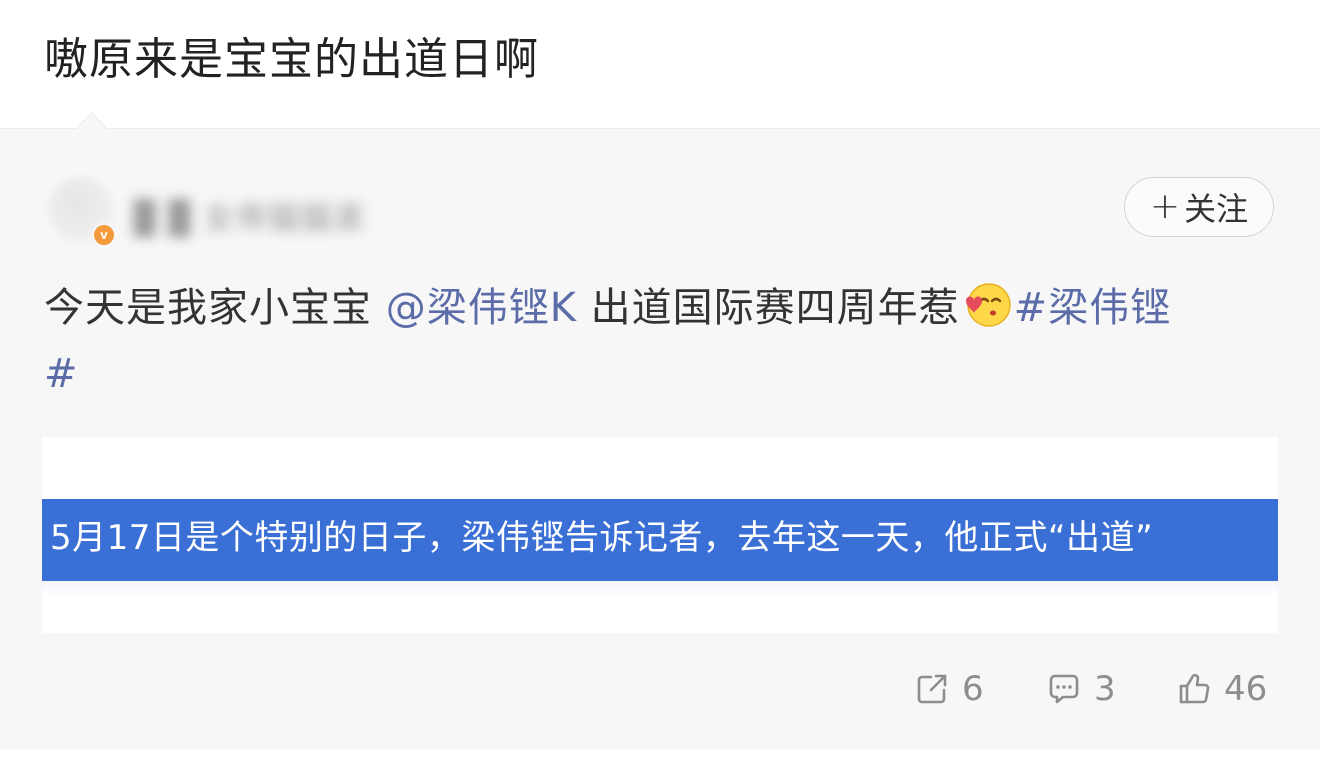  What do you see at coordinates (215, 308) in the screenshot?
I see `post-text-before: 今天是我家小宝宝` at bounding box center [215, 308].